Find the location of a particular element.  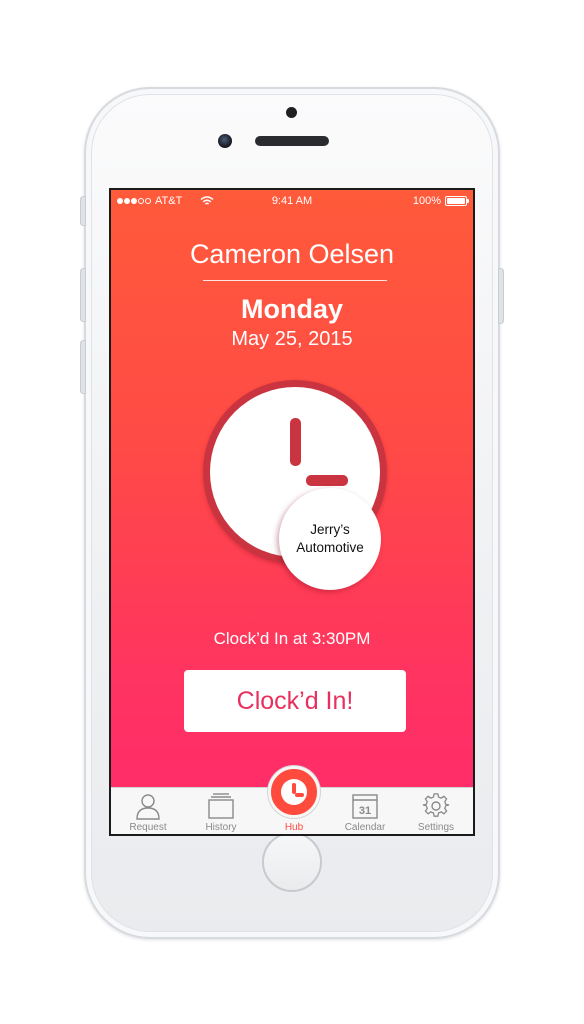

earpiece-speaker is located at coordinates (292, 141).